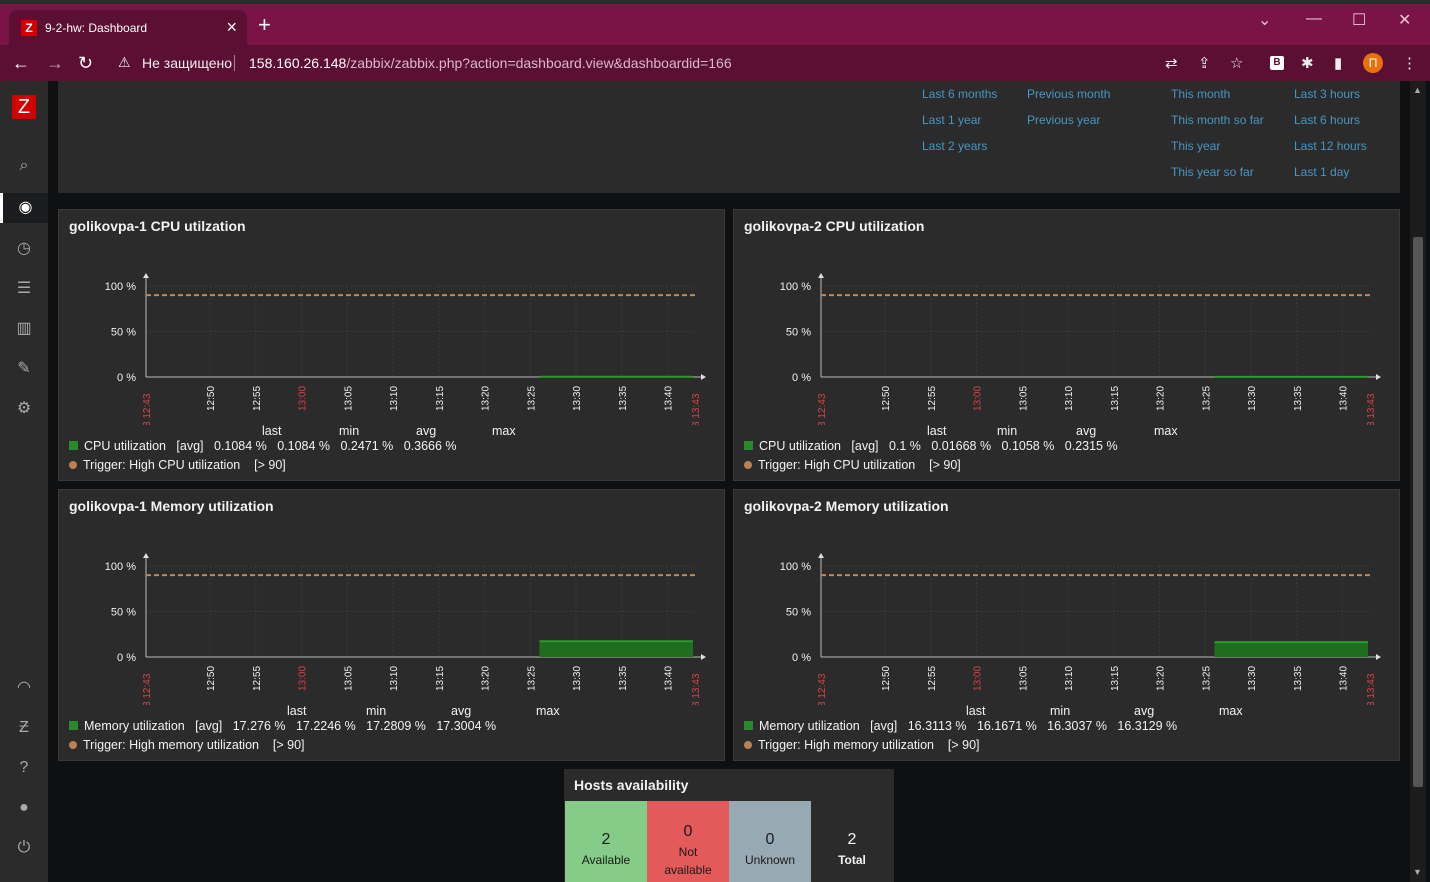 This screenshot has width=1430, height=882. Describe the element at coordinates (1006, 726) in the screenshot. I see `legend-min: 16.1671 %` at that location.